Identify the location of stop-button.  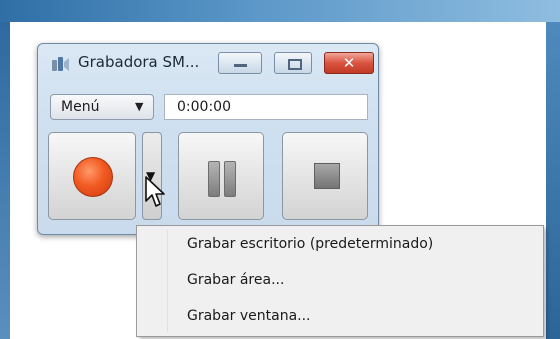
(325, 176).